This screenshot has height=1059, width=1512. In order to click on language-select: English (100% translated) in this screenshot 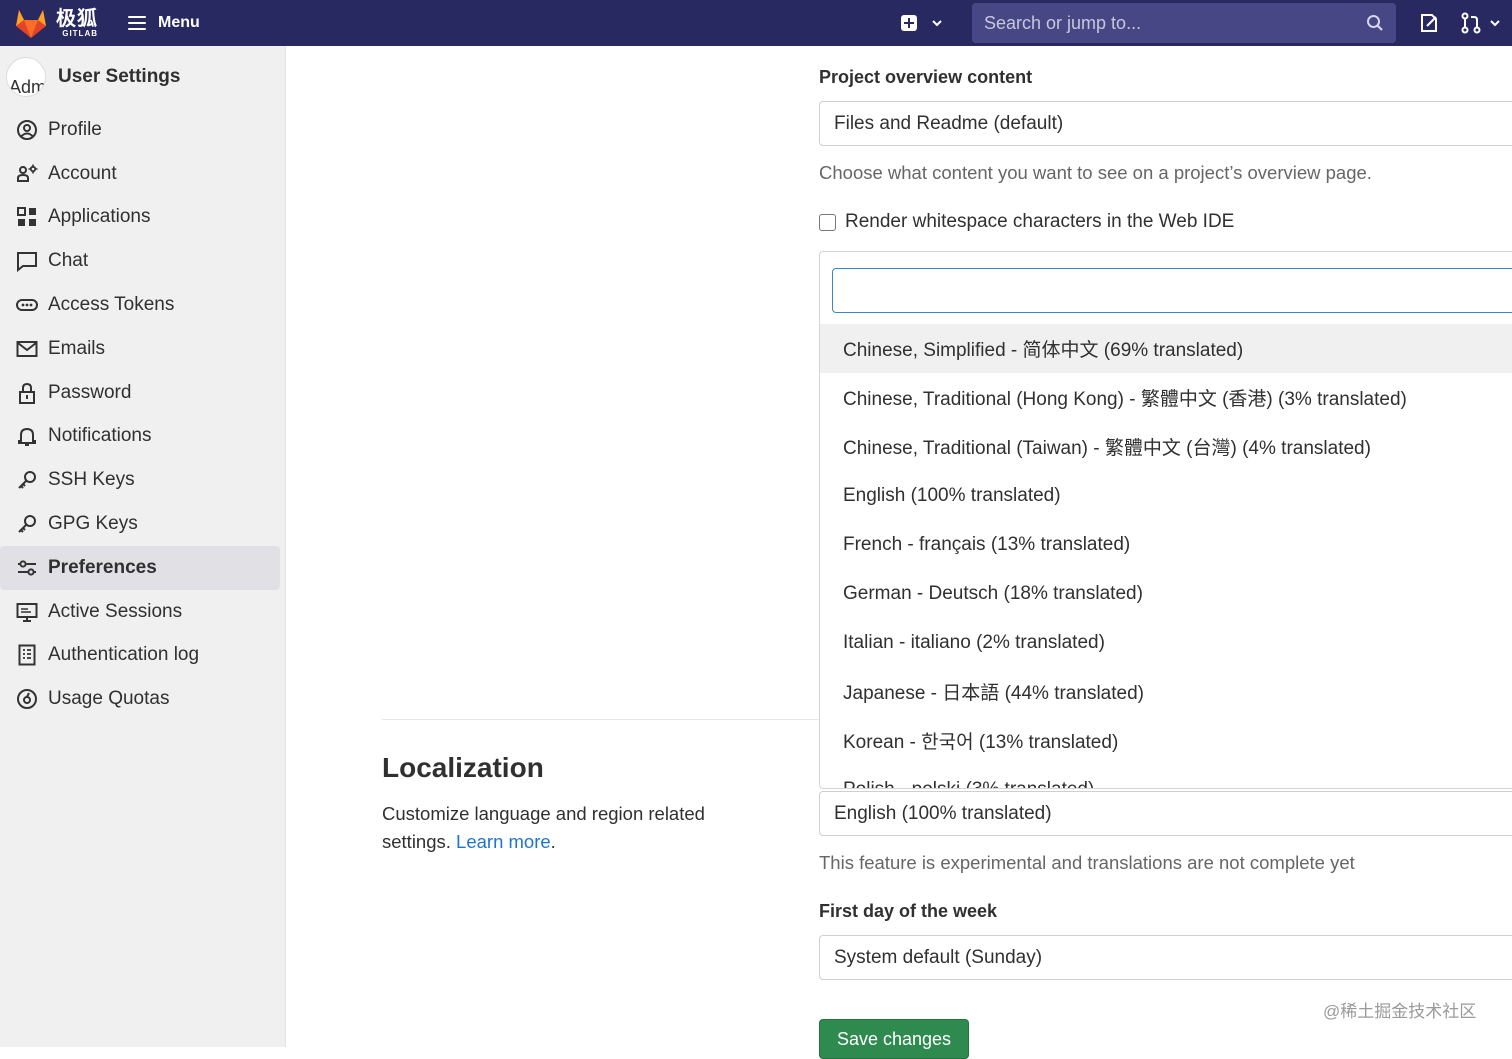, I will do `click(1165, 813)`.